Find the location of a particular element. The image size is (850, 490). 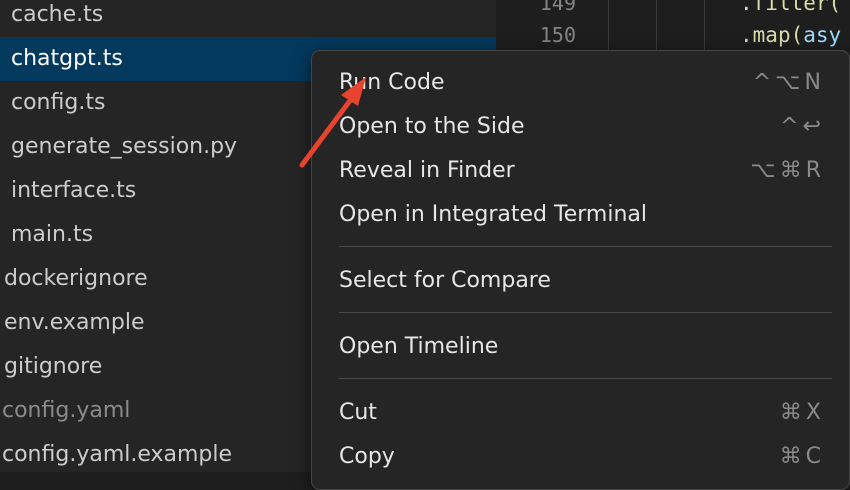

line-number: 149 is located at coordinates (557, 7).